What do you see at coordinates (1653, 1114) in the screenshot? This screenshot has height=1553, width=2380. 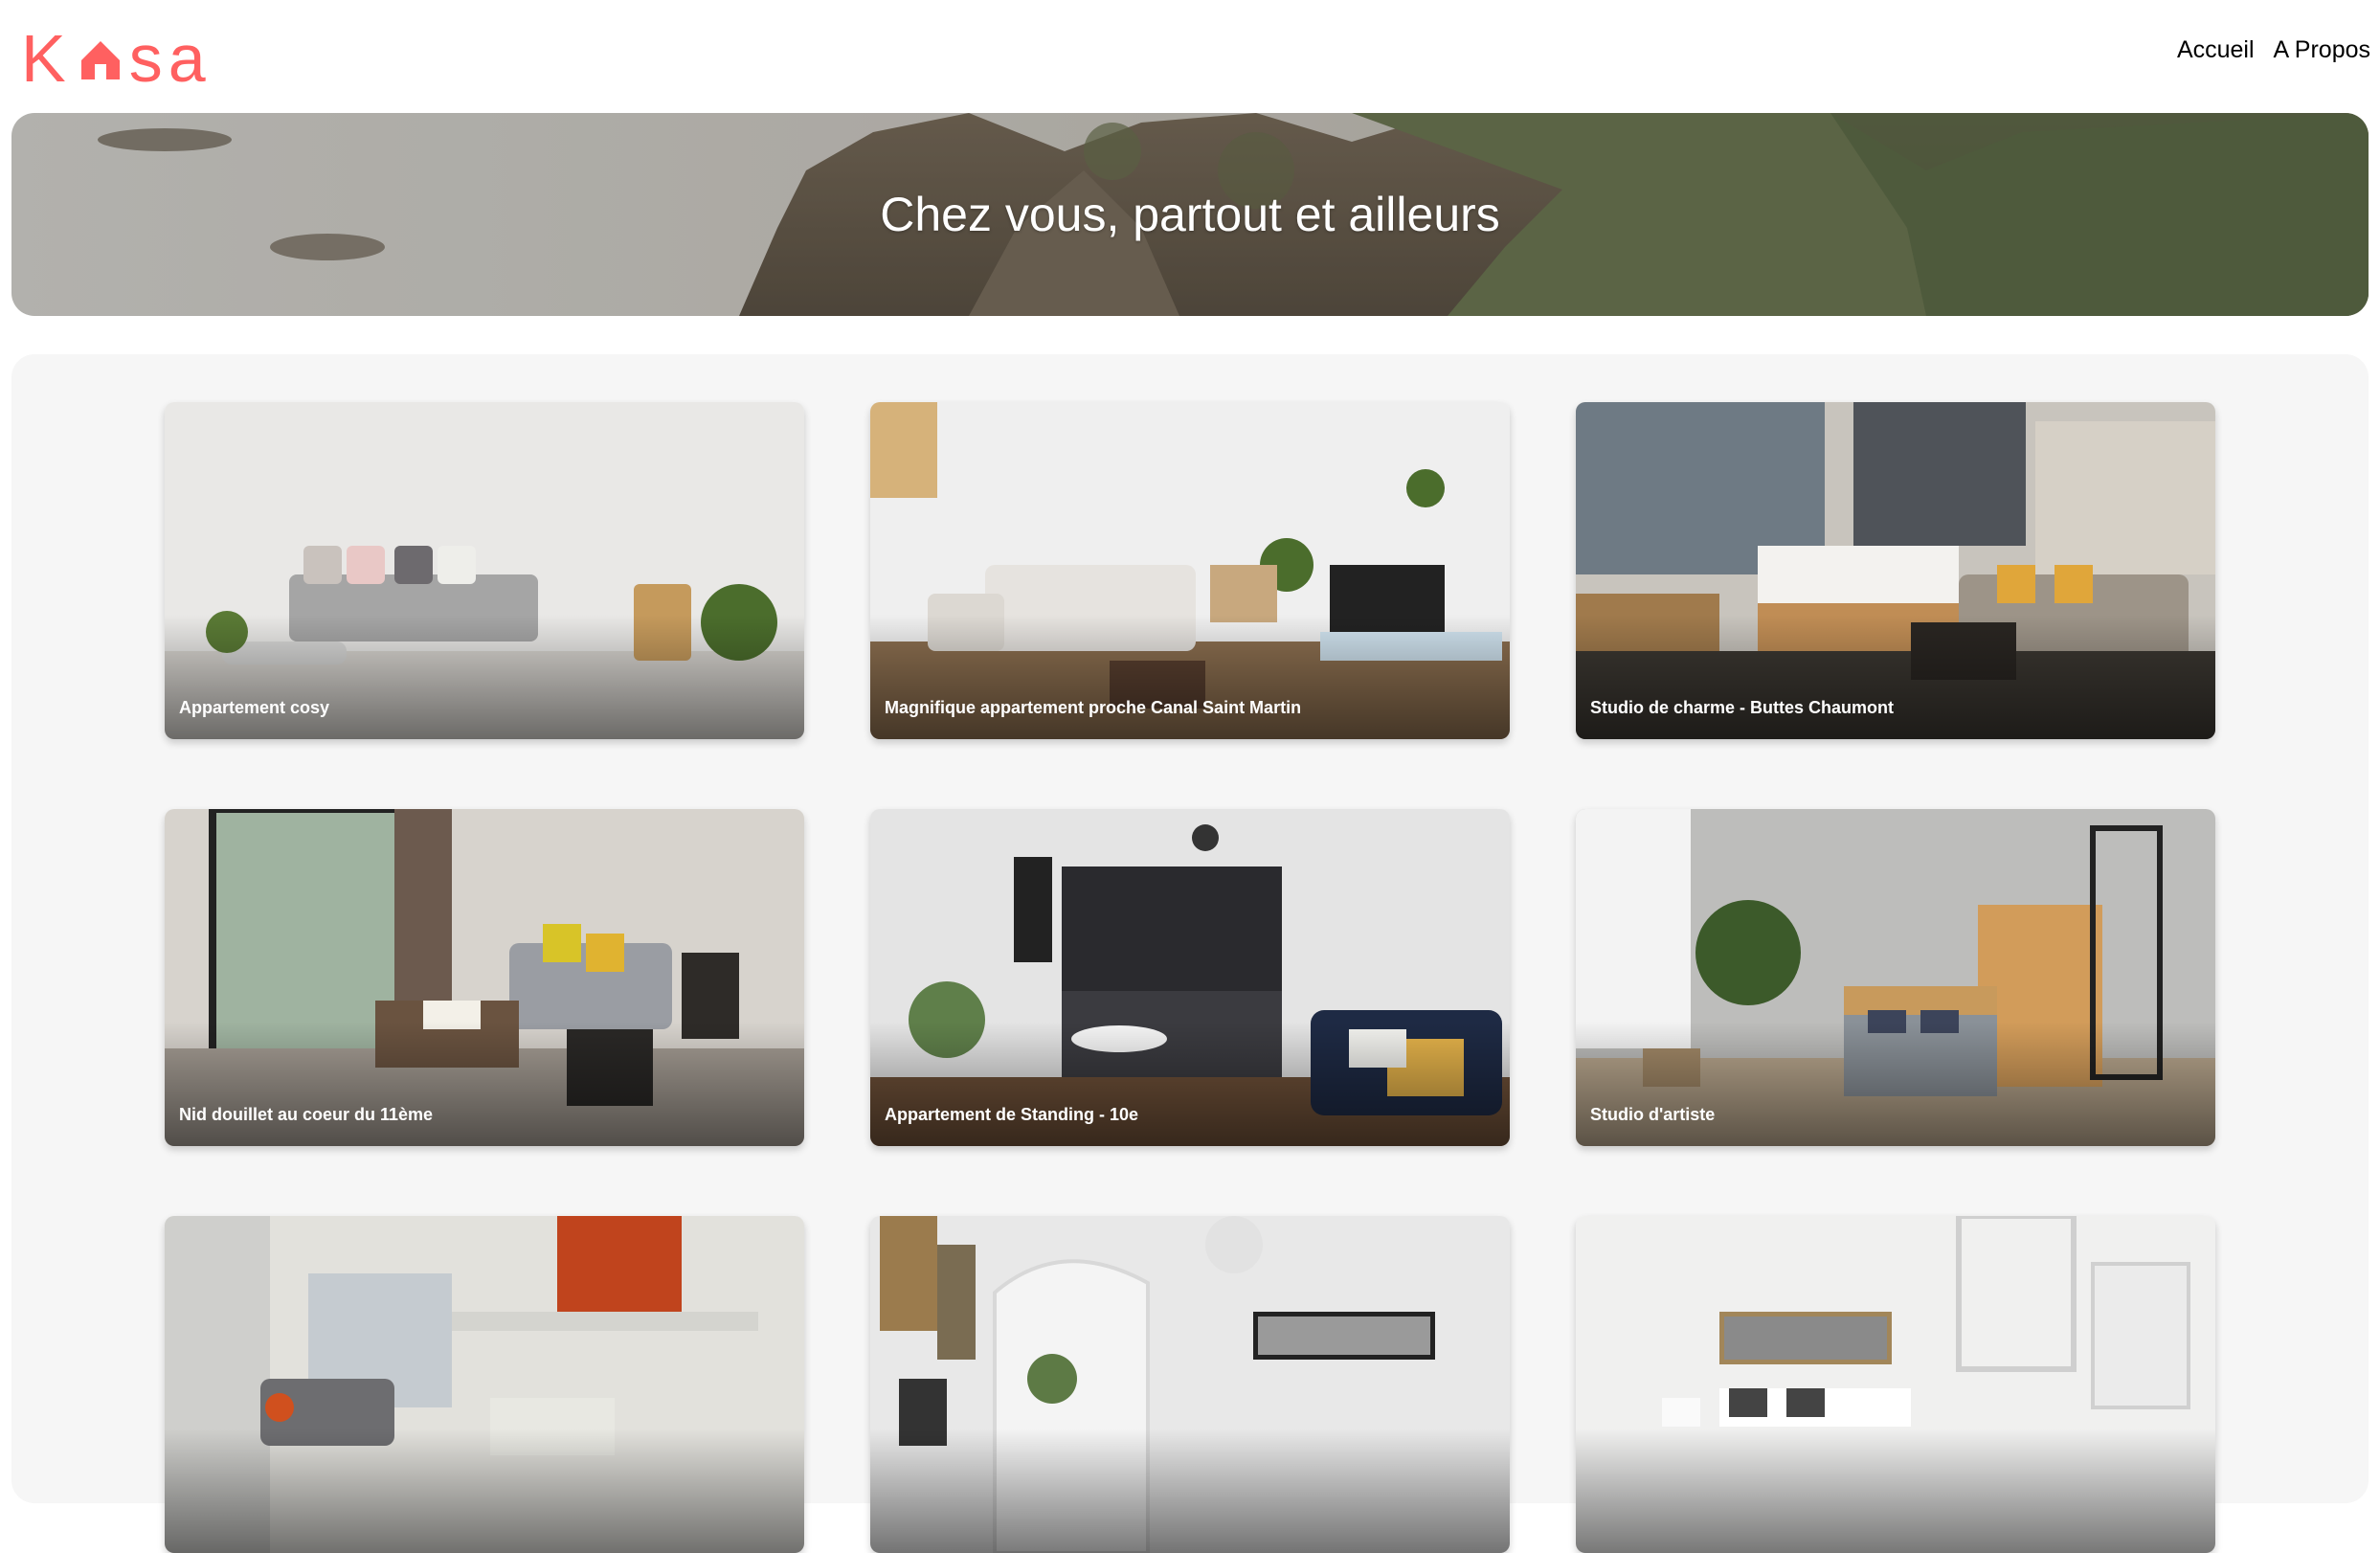 I see `listing-title: Studio d'artiste` at bounding box center [1653, 1114].